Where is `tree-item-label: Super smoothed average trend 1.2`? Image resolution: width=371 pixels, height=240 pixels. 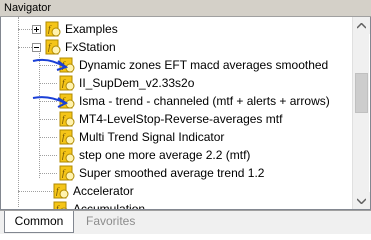
tree-item-label: Super smoothed average trend 1.2 is located at coordinates (172, 173).